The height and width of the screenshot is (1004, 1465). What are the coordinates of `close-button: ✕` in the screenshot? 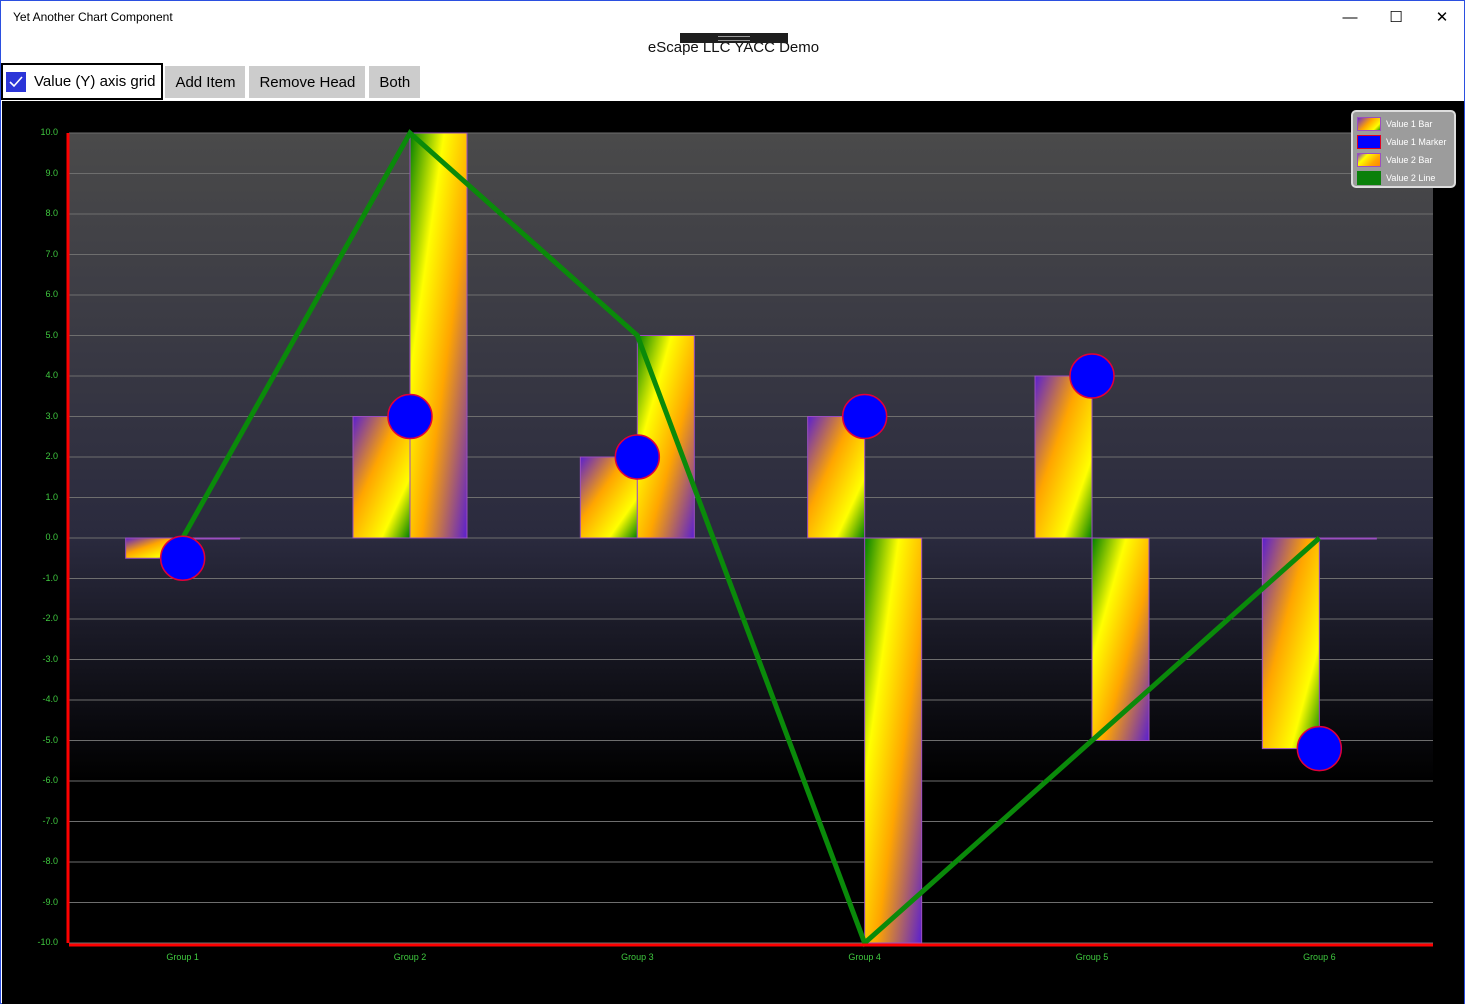 It's located at (1442, 17).